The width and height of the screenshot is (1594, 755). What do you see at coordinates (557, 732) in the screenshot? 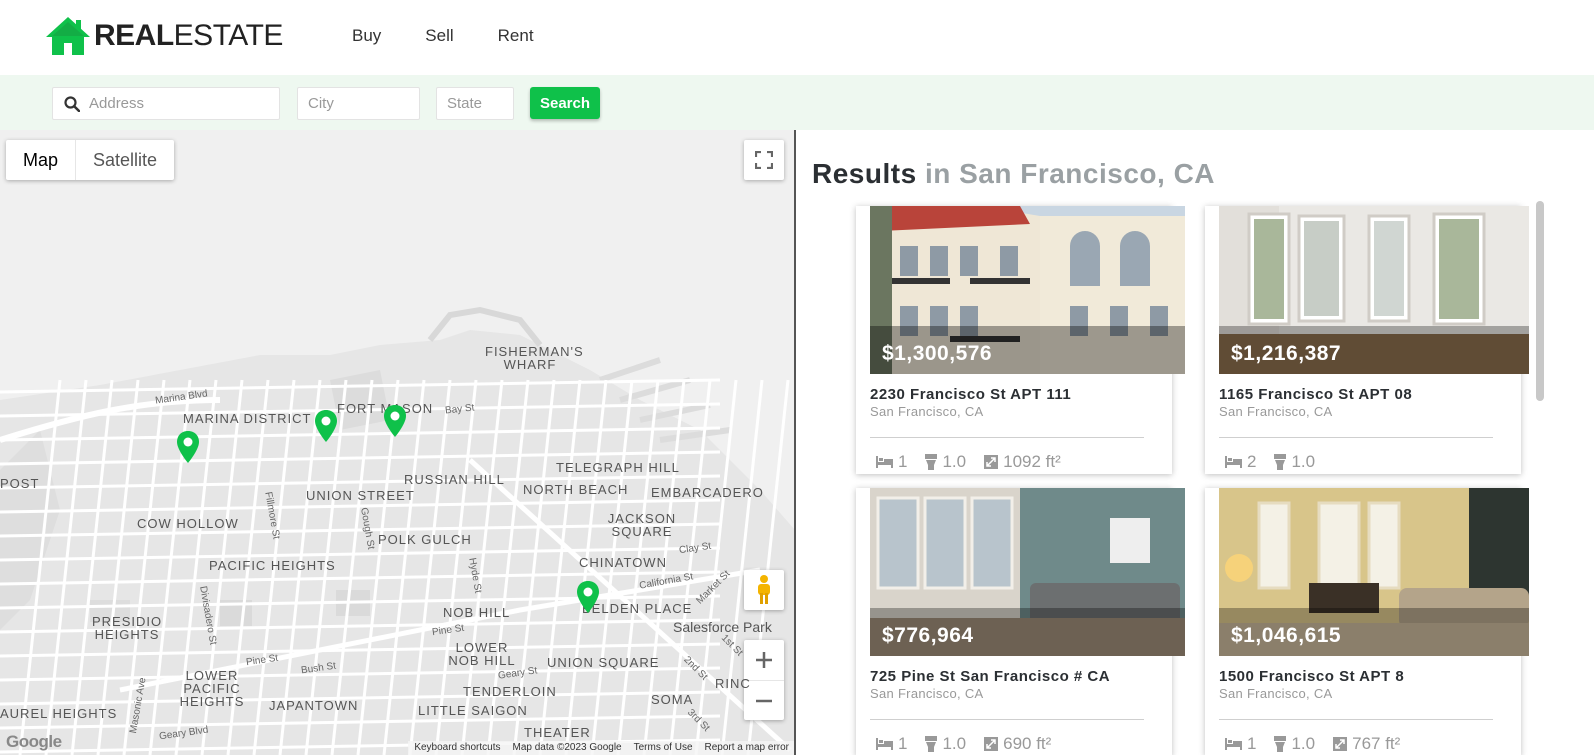
I see `map-label-theater: THEATER` at bounding box center [557, 732].